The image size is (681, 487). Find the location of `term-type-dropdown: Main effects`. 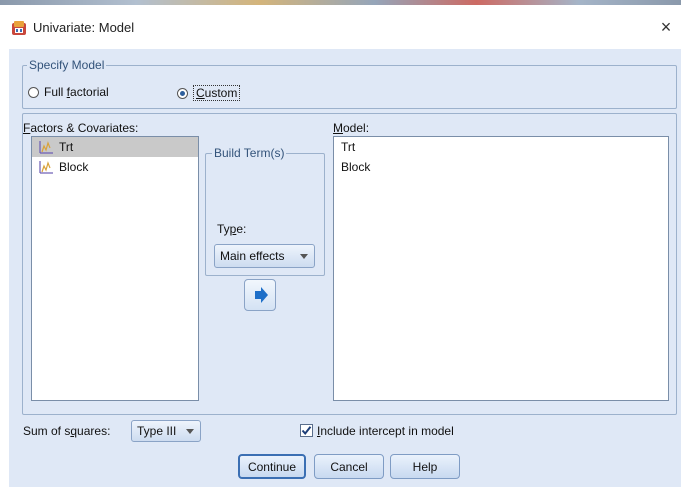

term-type-dropdown: Main effects is located at coordinates (264, 256).